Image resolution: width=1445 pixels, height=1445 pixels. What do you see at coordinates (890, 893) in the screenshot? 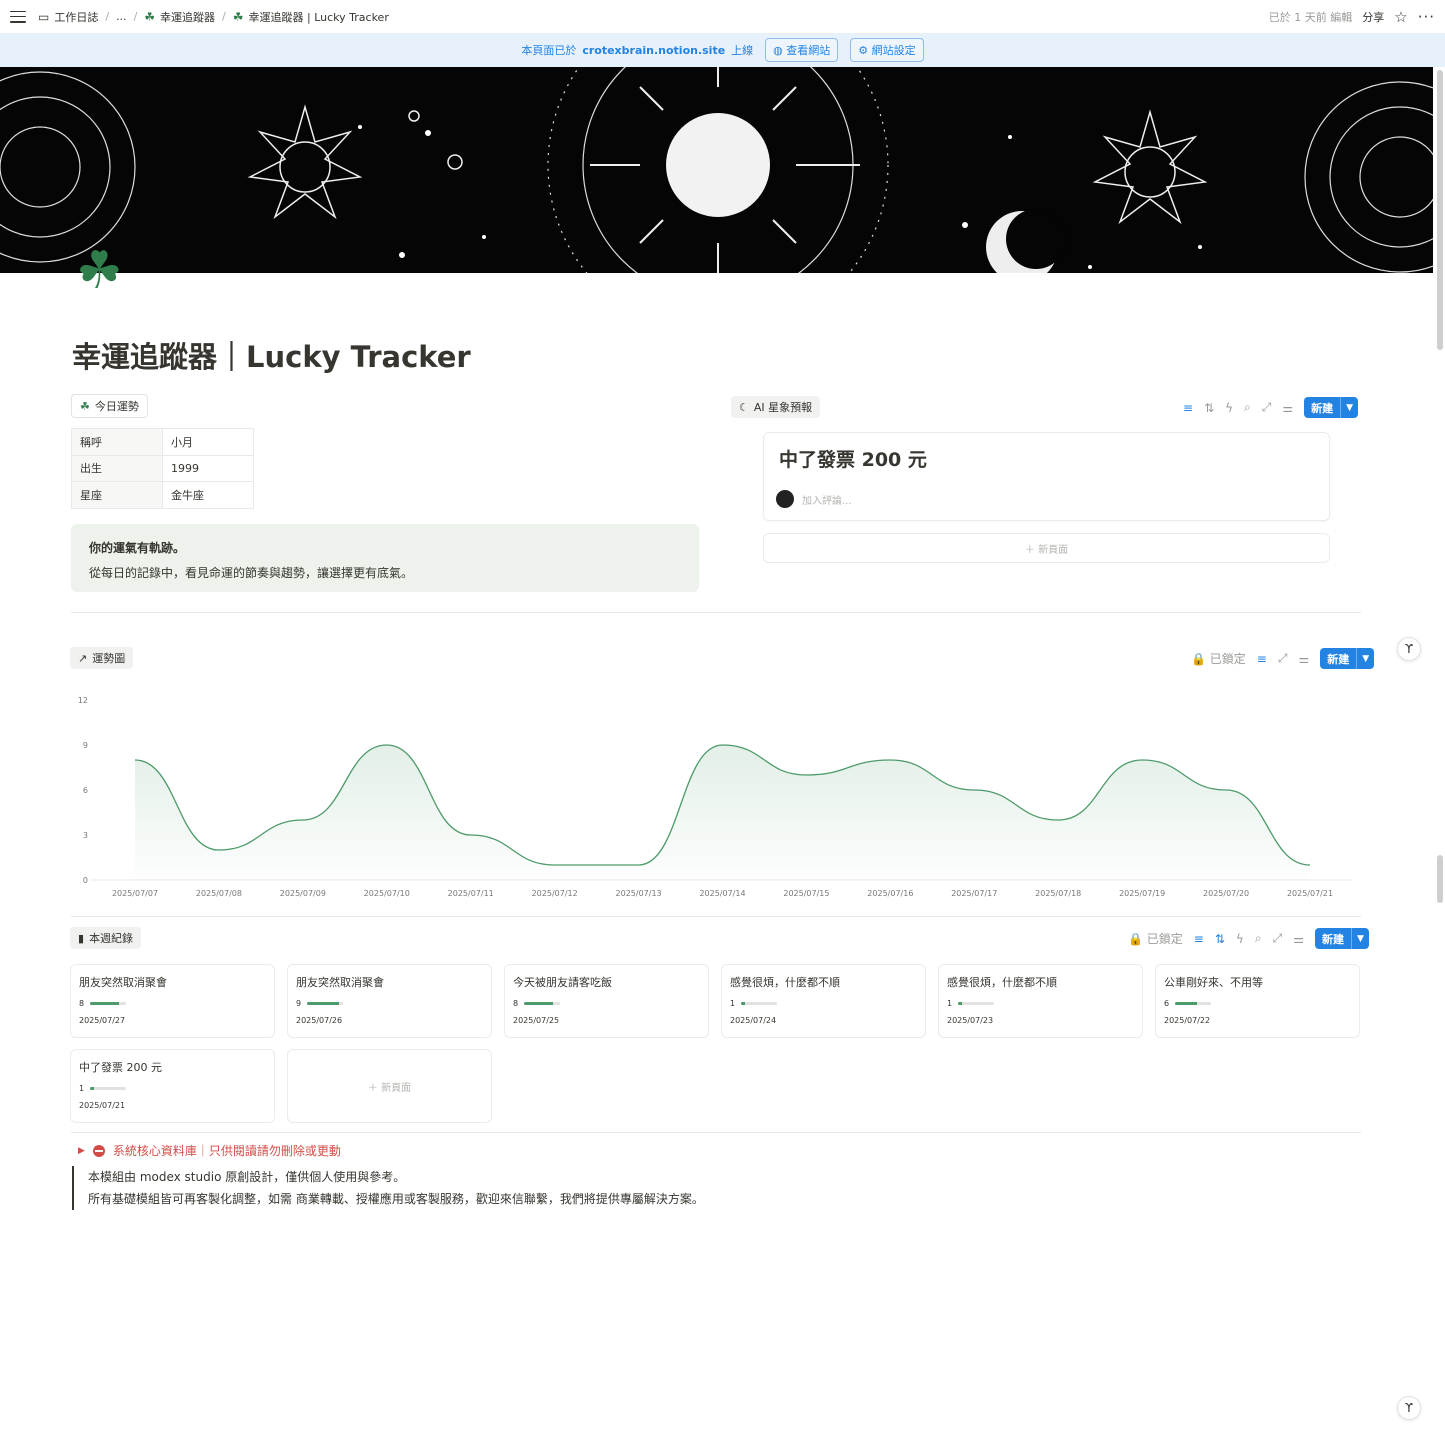
I see `x-tick-label: 2025/07/16` at bounding box center [890, 893].